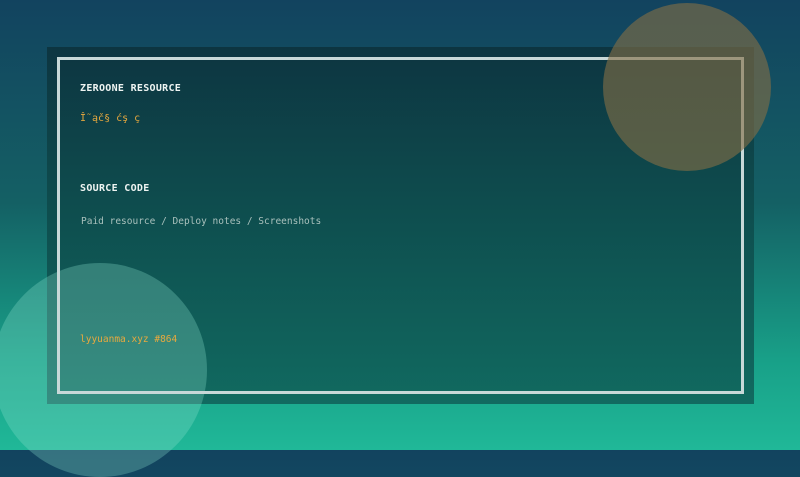 The width and height of the screenshot is (800, 477). What do you see at coordinates (128, 339) in the screenshot?
I see `footer-link: lyyuanma.xyz #864` at bounding box center [128, 339].